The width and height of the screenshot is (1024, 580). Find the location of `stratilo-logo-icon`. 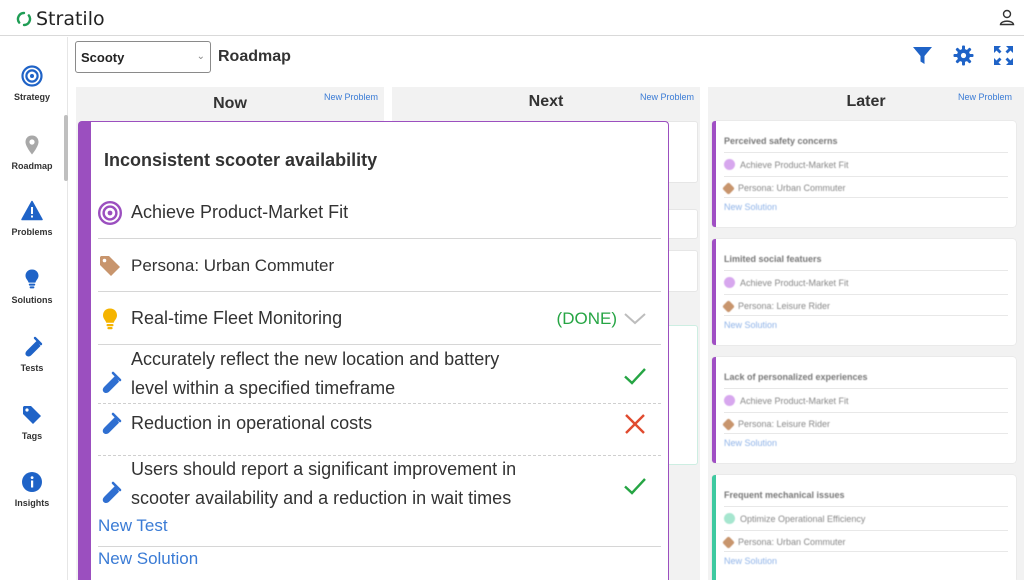

stratilo-logo-icon is located at coordinates (24, 19).